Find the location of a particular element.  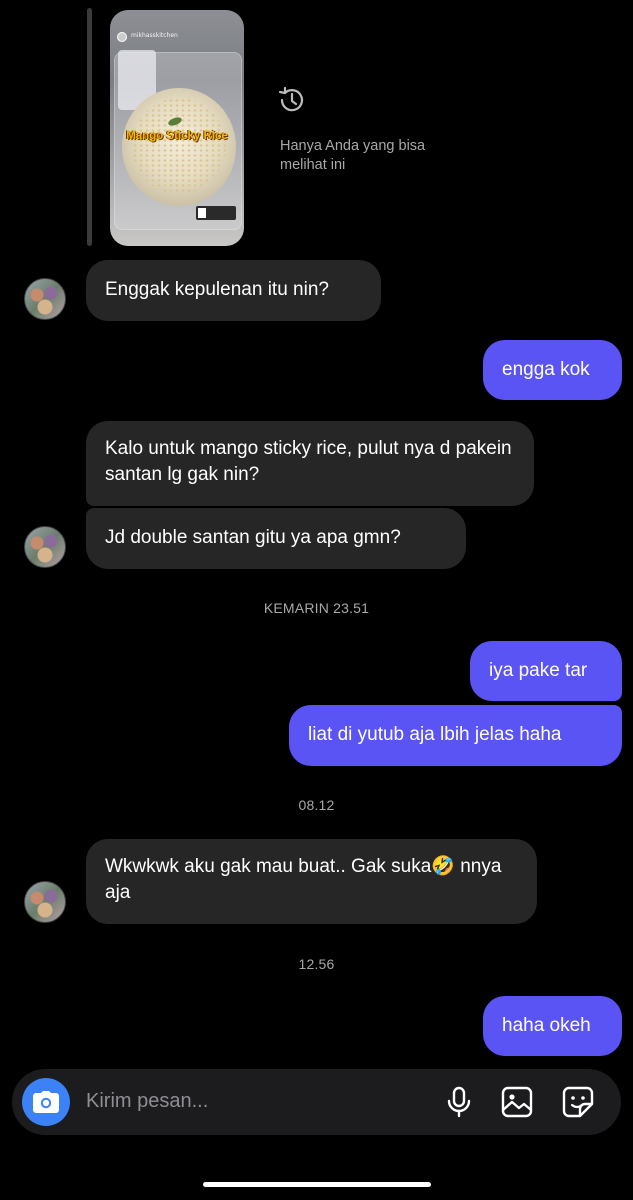

microphone-icon is located at coordinates (459, 1102).